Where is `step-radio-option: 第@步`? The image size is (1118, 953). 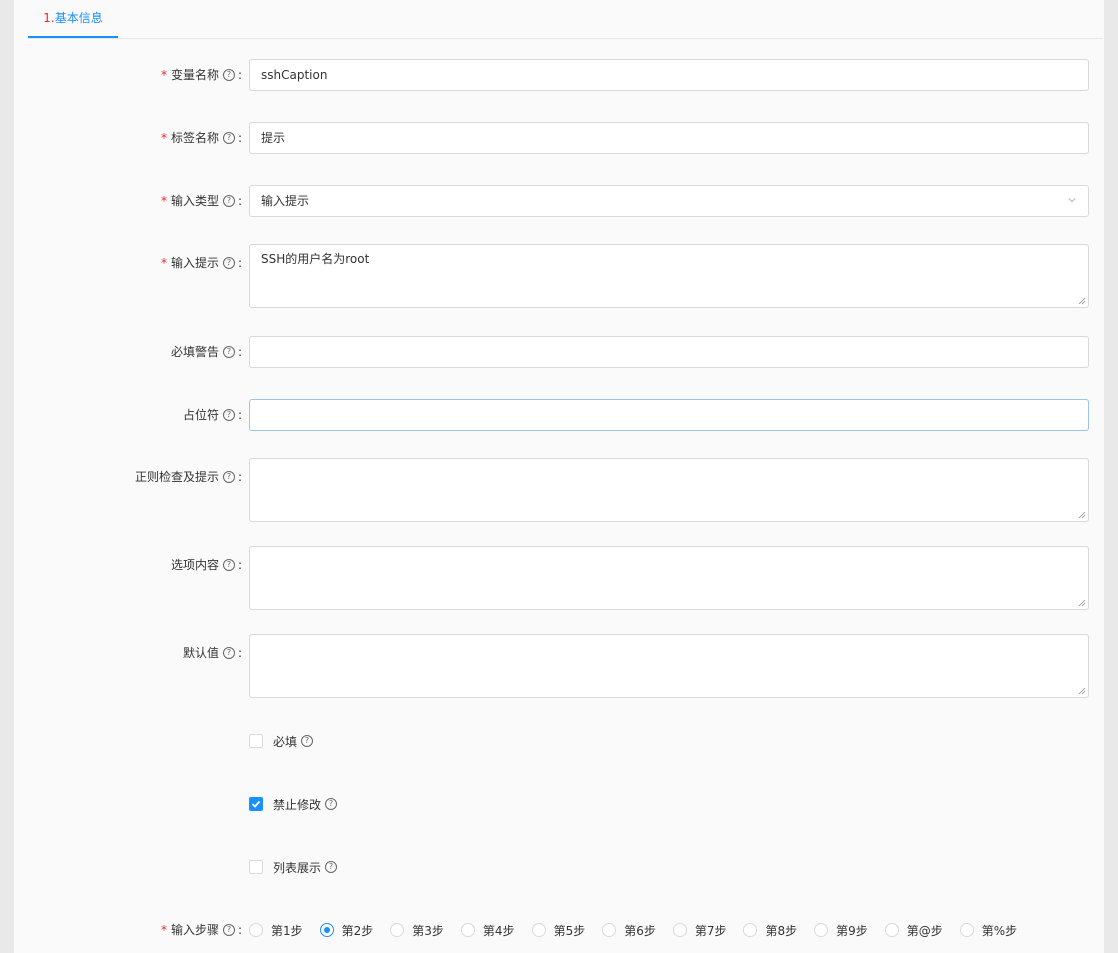
step-radio-option: 第@步 is located at coordinates (913, 930).